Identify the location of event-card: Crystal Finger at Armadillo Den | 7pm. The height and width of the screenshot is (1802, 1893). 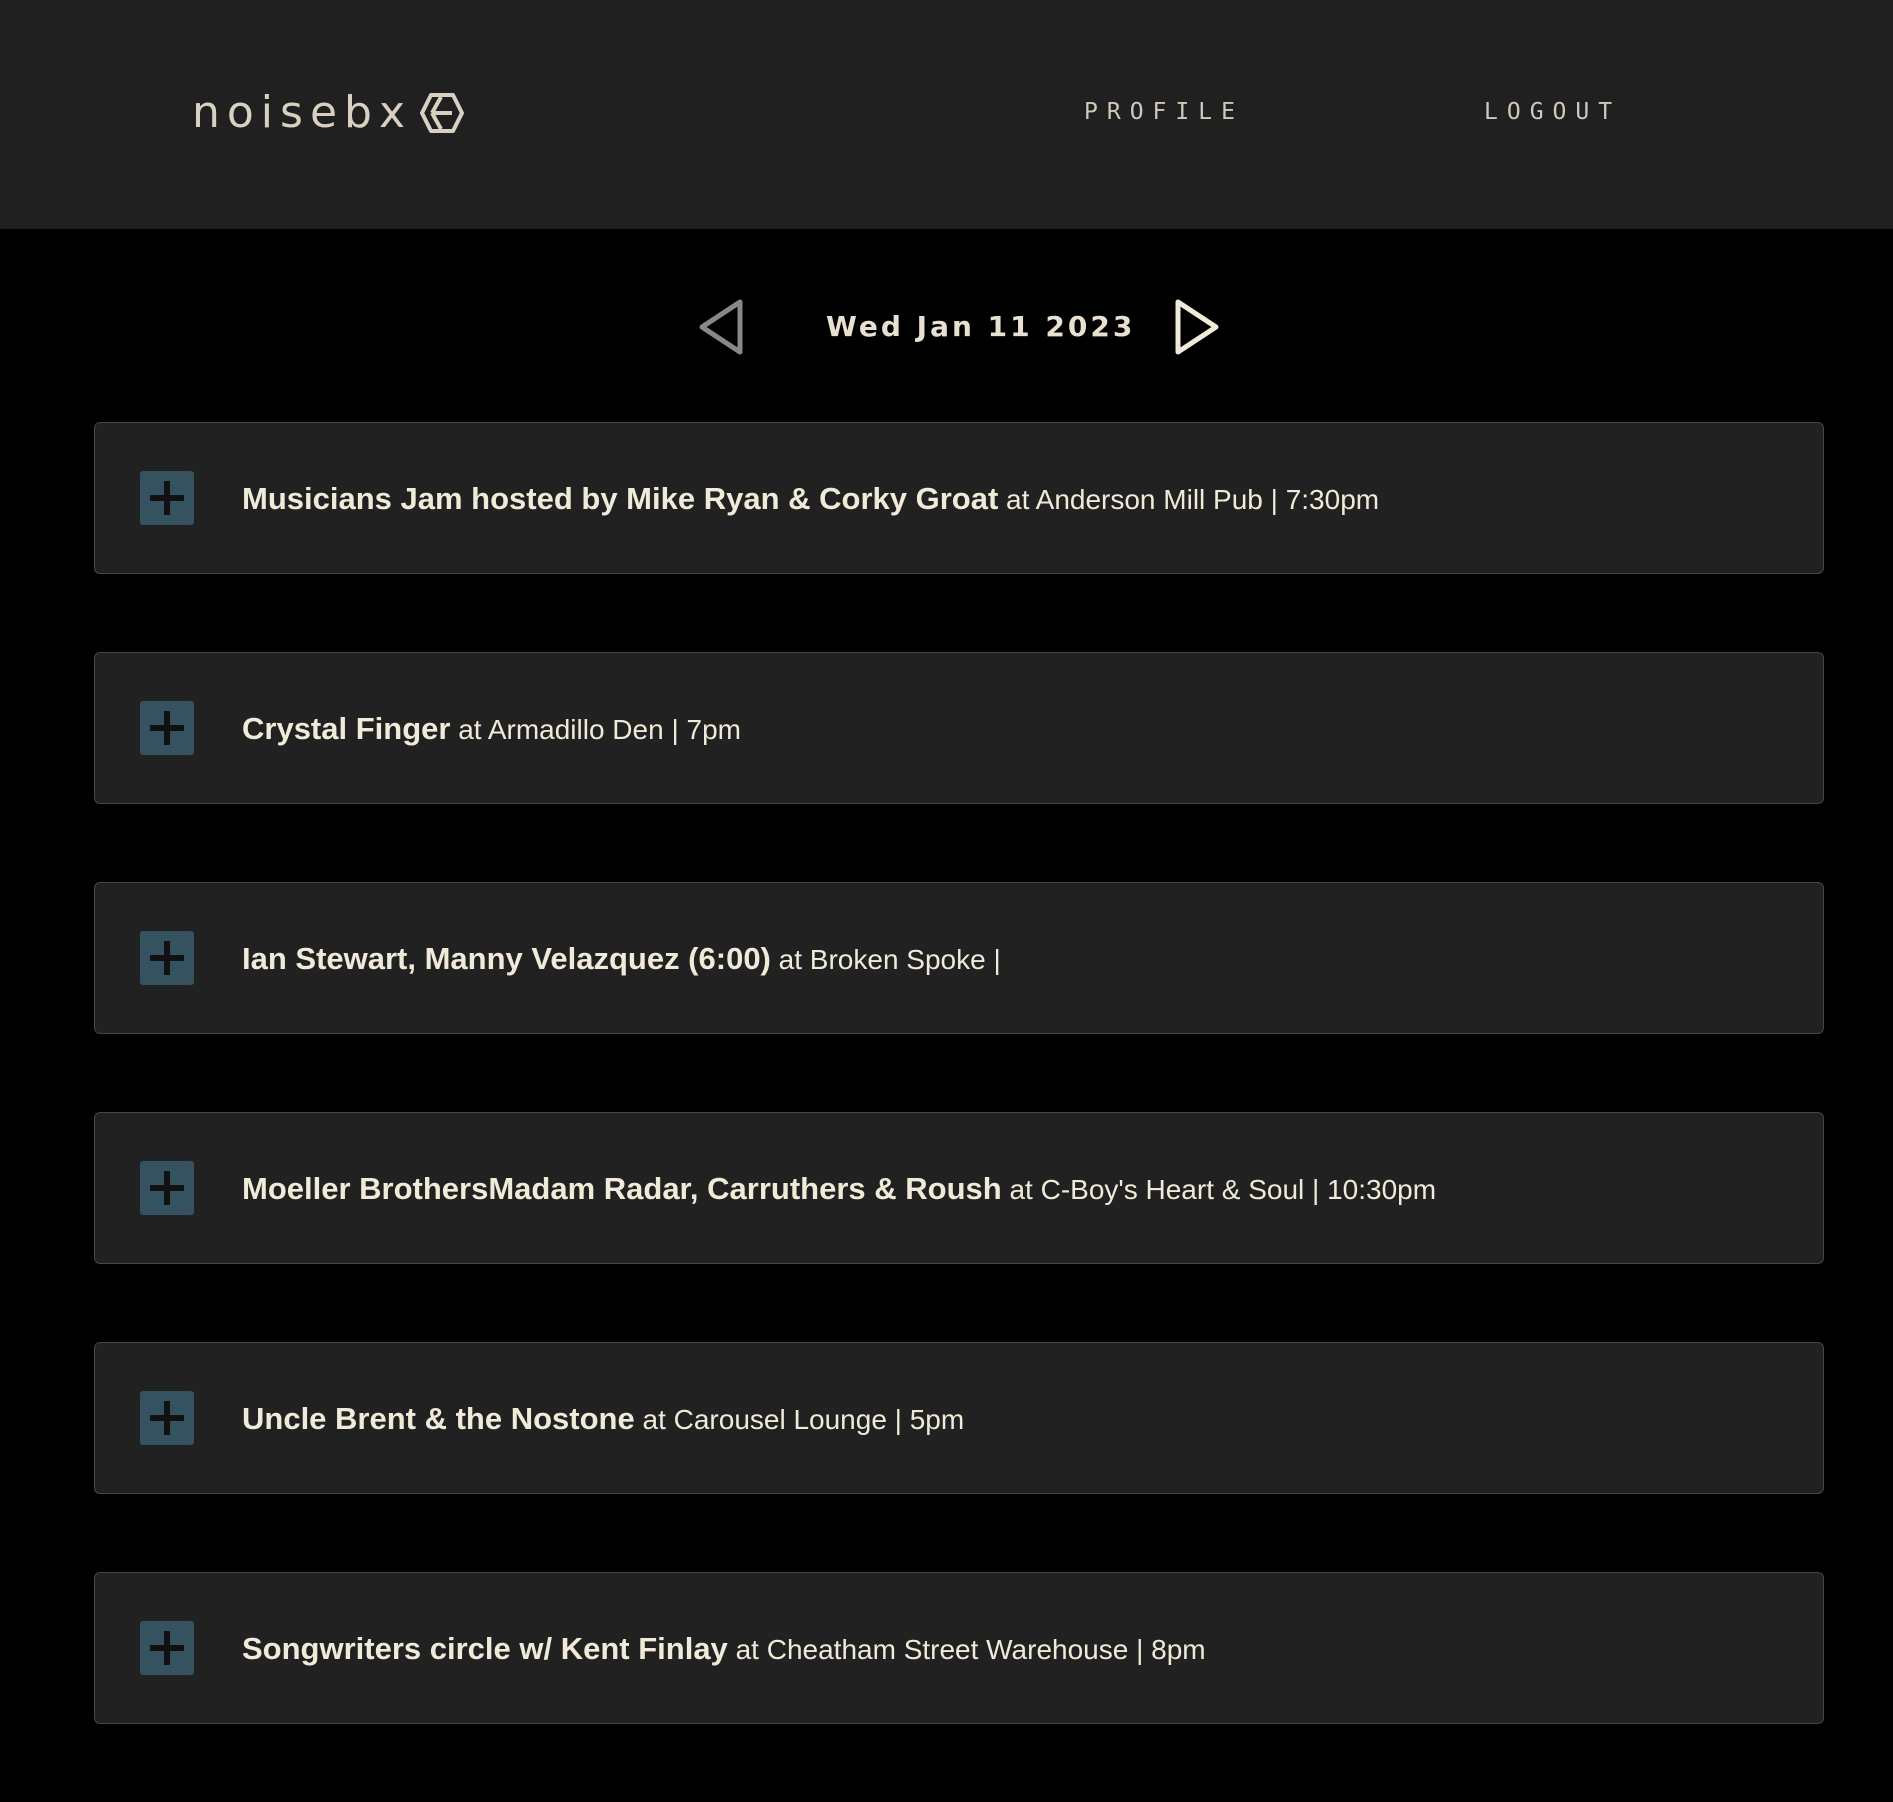
(959, 728).